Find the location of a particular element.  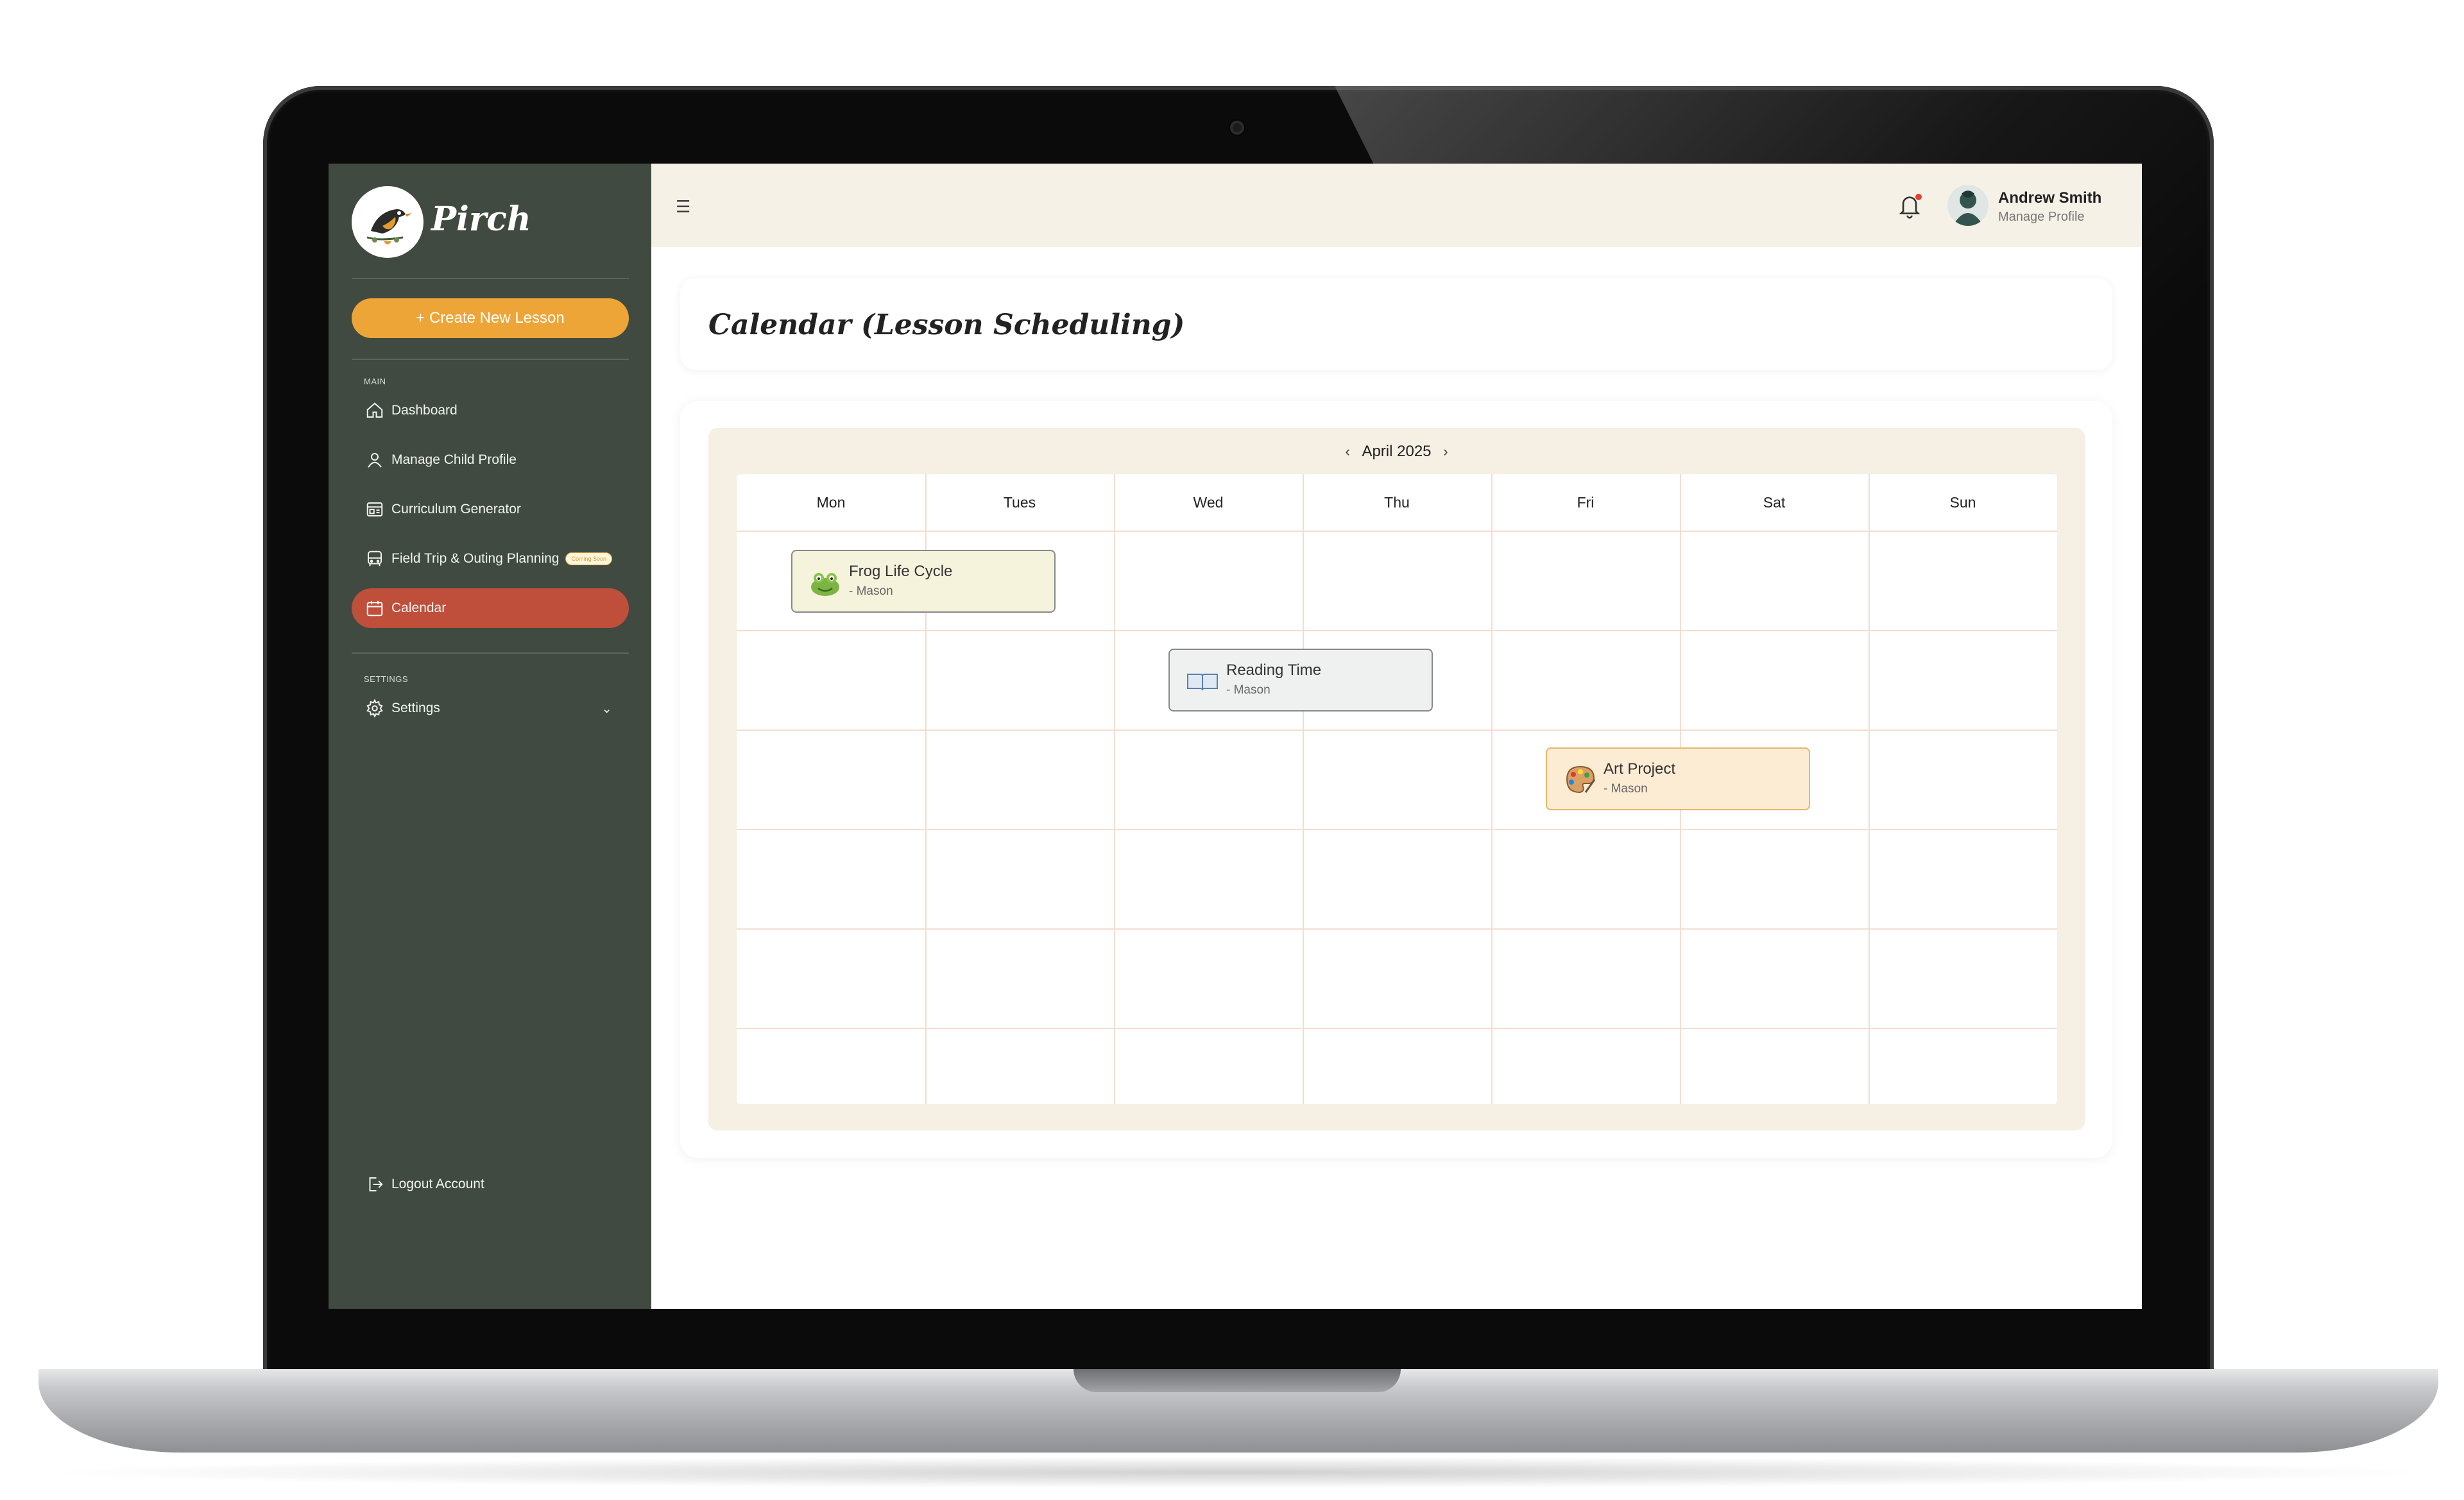

sidebar-item-manage-child-profile: Manage Child Profile is located at coordinates (491, 460).